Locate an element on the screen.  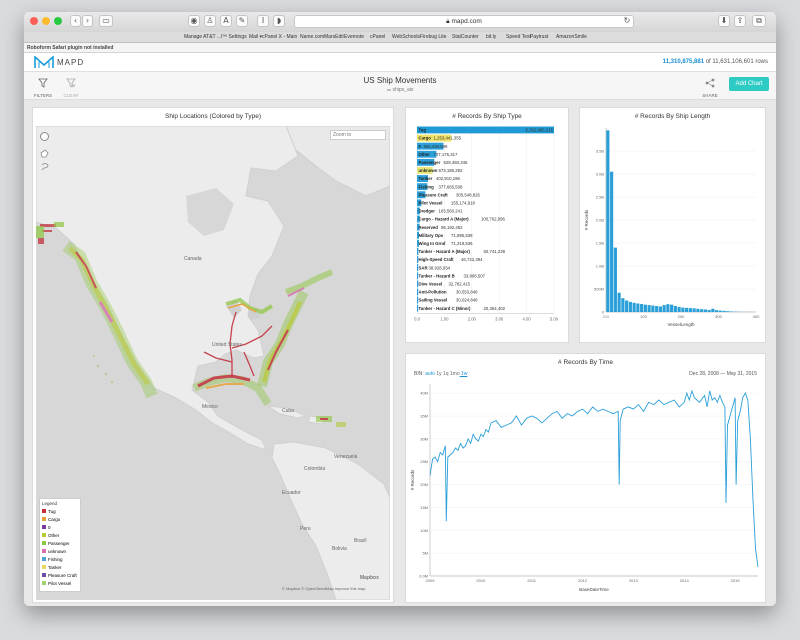
back-icon: ‹ is located at coordinates (75, 21).